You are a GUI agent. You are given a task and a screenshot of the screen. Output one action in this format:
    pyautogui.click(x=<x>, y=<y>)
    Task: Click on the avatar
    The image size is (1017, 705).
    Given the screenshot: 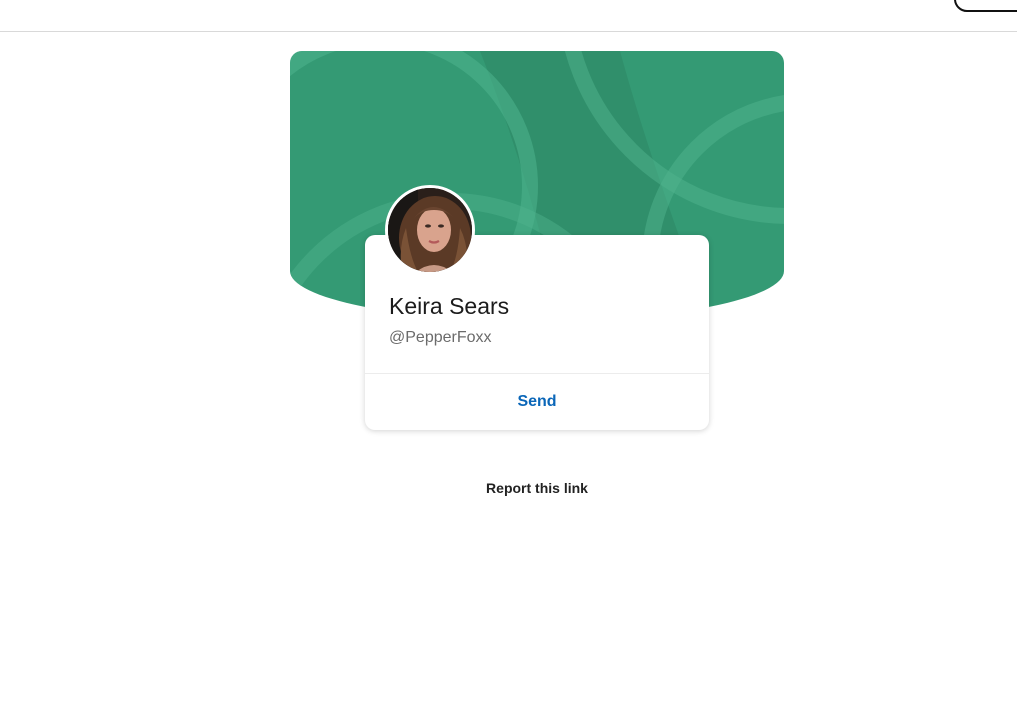 What is the action you would take?
    pyautogui.click(x=430, y=230)
    